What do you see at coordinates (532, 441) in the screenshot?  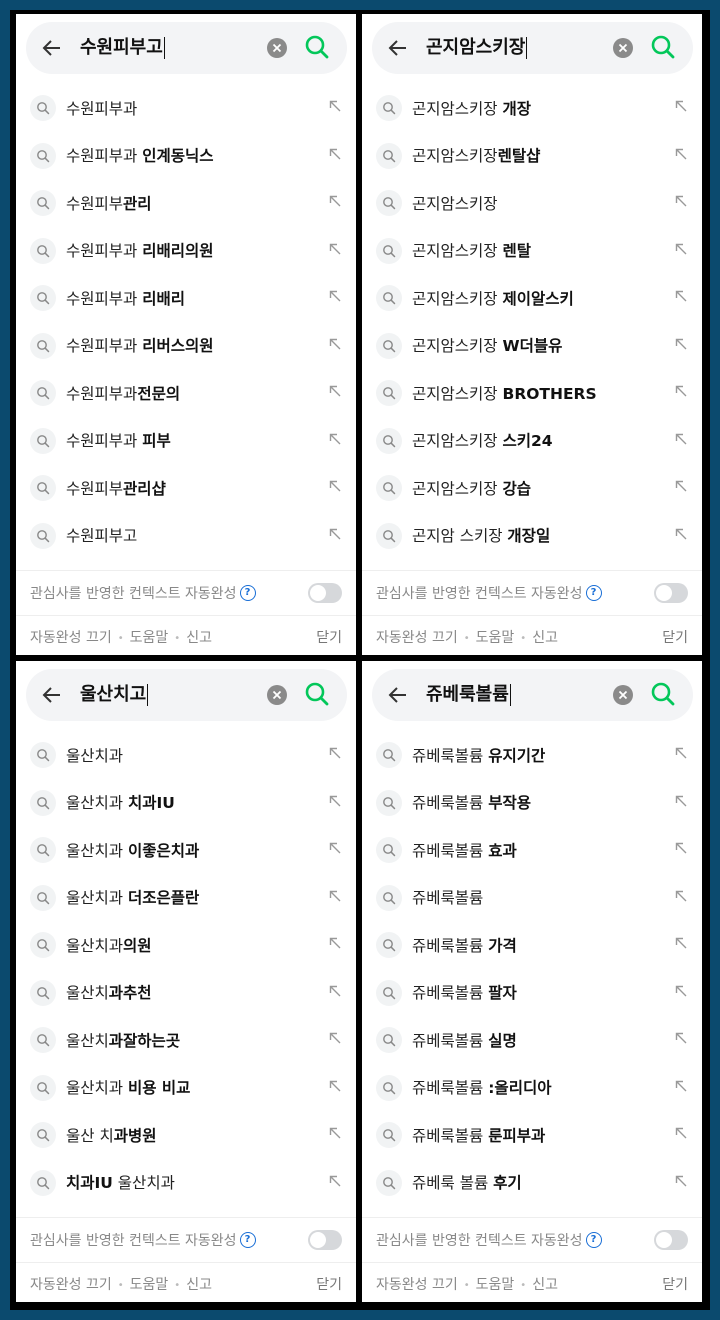 I see `suggestion-item: 곤지암스키장 스키24` at bounding box center [532, 441].